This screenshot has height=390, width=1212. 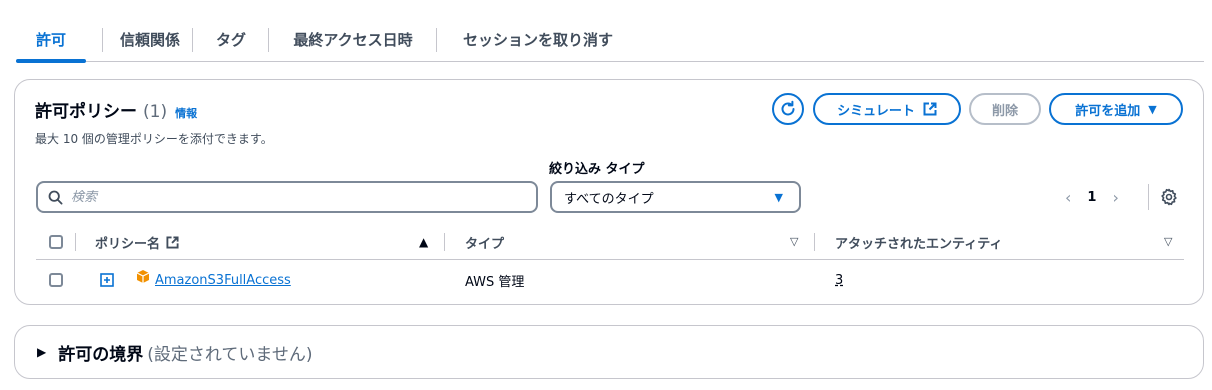 I want to click on info-link: 情報, so click(x=186, y=113).